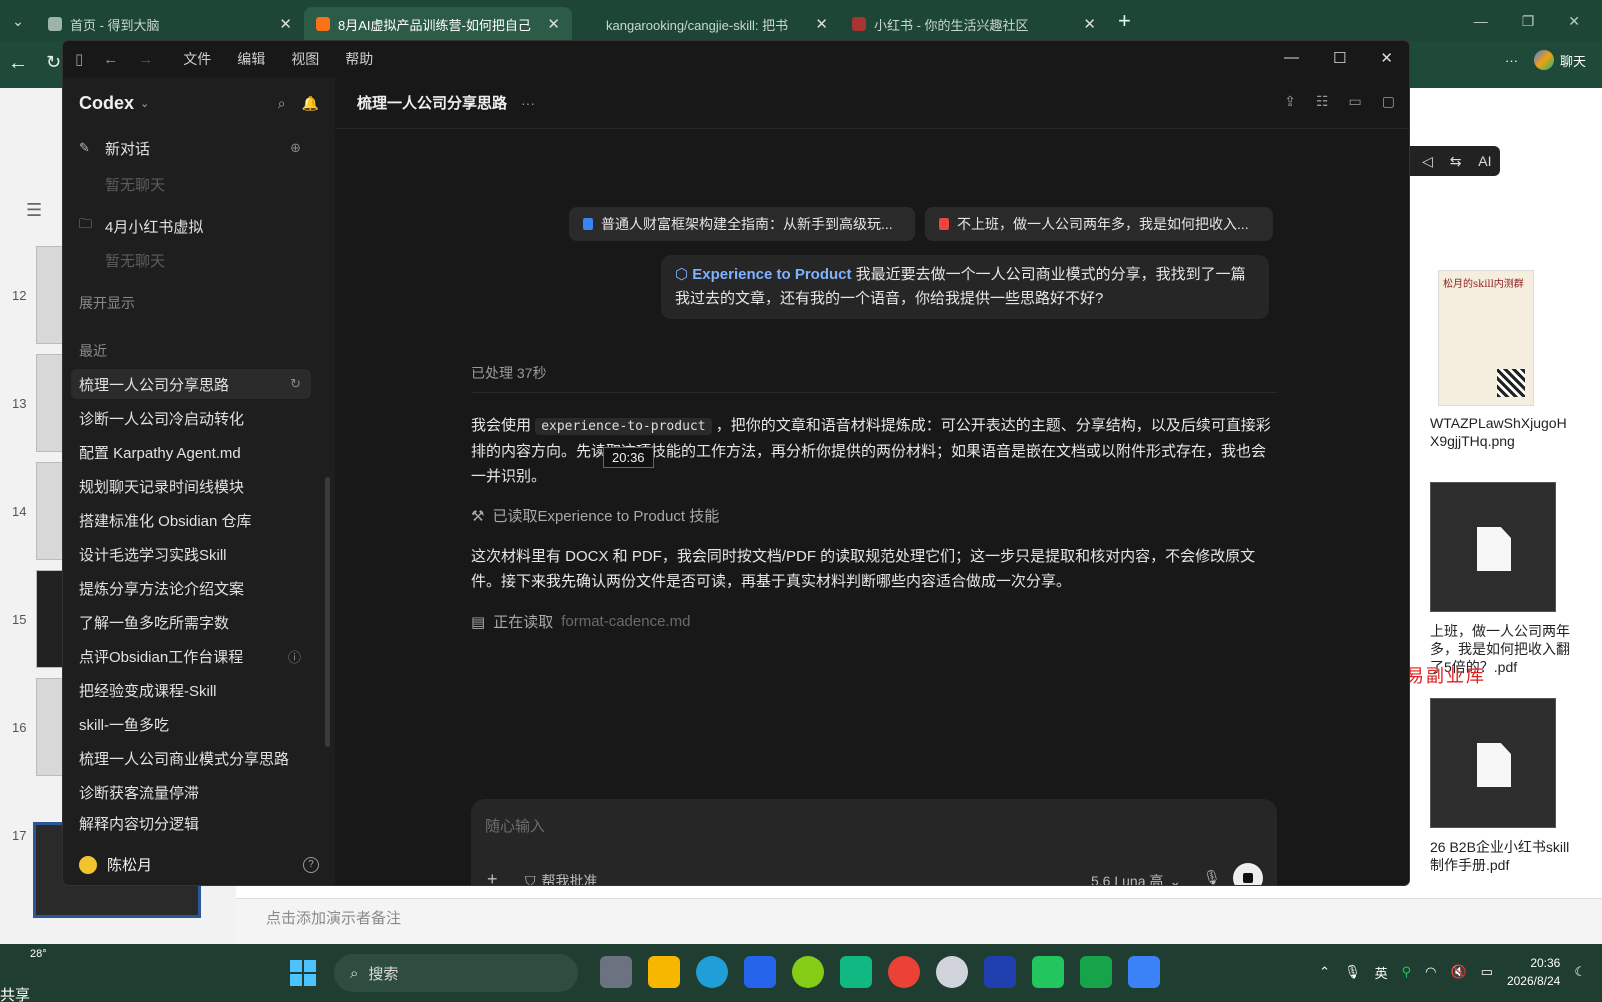 The width and height of the screenshot is (1602, 1002). What do you see at coordinates (191, 724) in the screenshot?
I see `recent-chat-item: skill-一鱼多吃` at bounding box center [191, 724].